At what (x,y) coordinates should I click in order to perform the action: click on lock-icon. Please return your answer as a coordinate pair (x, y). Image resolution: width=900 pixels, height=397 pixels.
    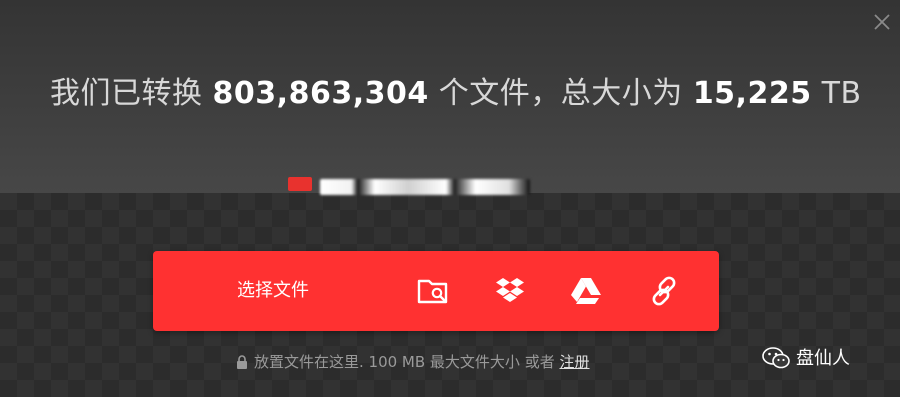
    Looking at the image, I should click on (242, 362).